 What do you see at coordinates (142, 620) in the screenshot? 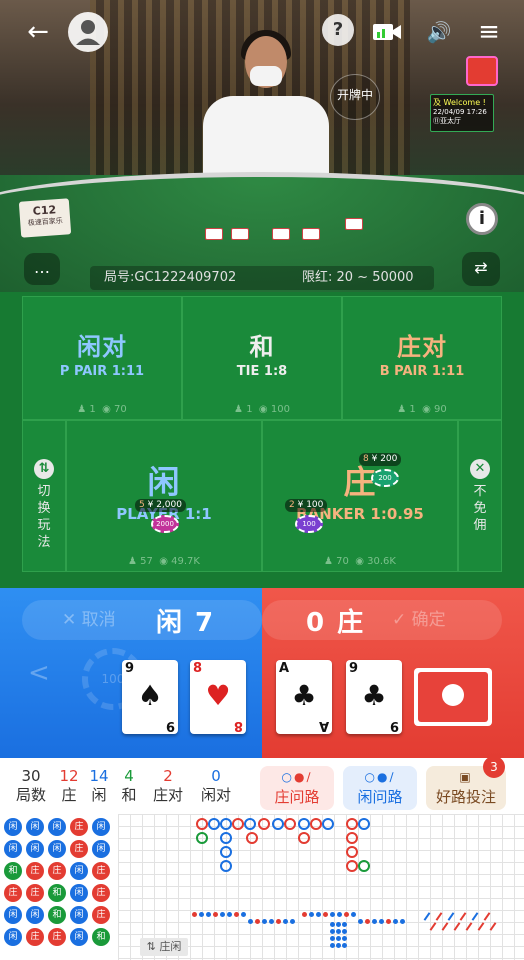
I see `cancel-button: ✕ 取消` at bounding box center [142, 620].